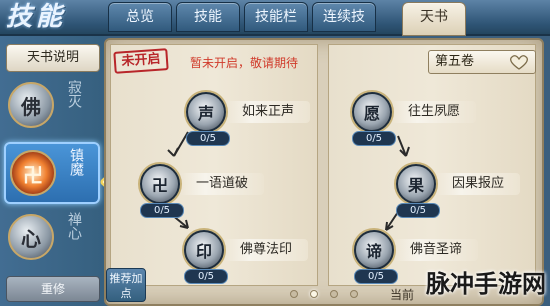 This screenshot has width=550, height=306. What do you see at coordinates (31, 237) in the screenshot?
I see `lotus-icon: 心` at bounding box center [31, 237].